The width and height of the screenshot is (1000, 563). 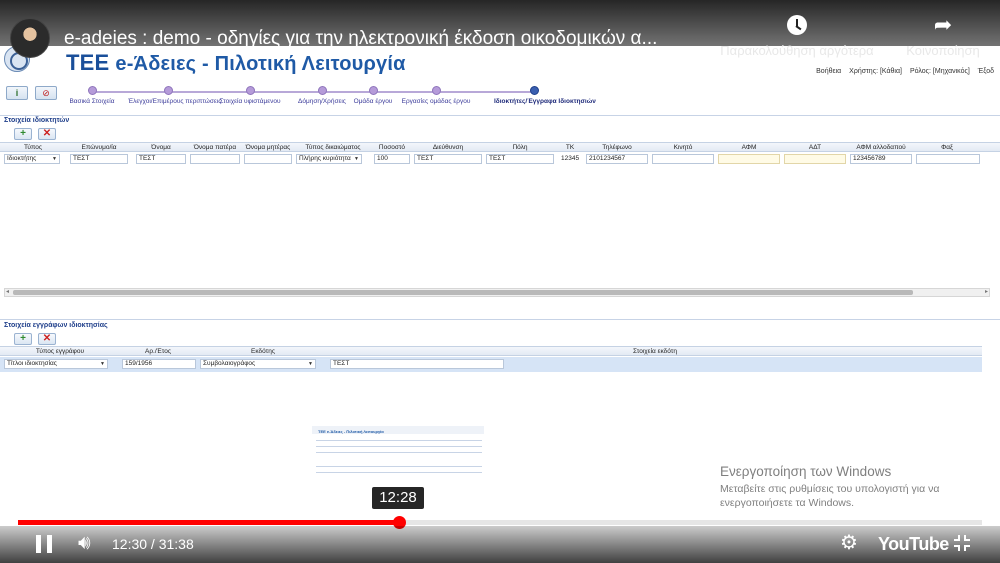 What do you see at coordinates (260, 64) in the screenshot?
I see `app-title-text: e-Άδειες - Πιλοτική Λειτουργία` at bounding box center [260, 64].